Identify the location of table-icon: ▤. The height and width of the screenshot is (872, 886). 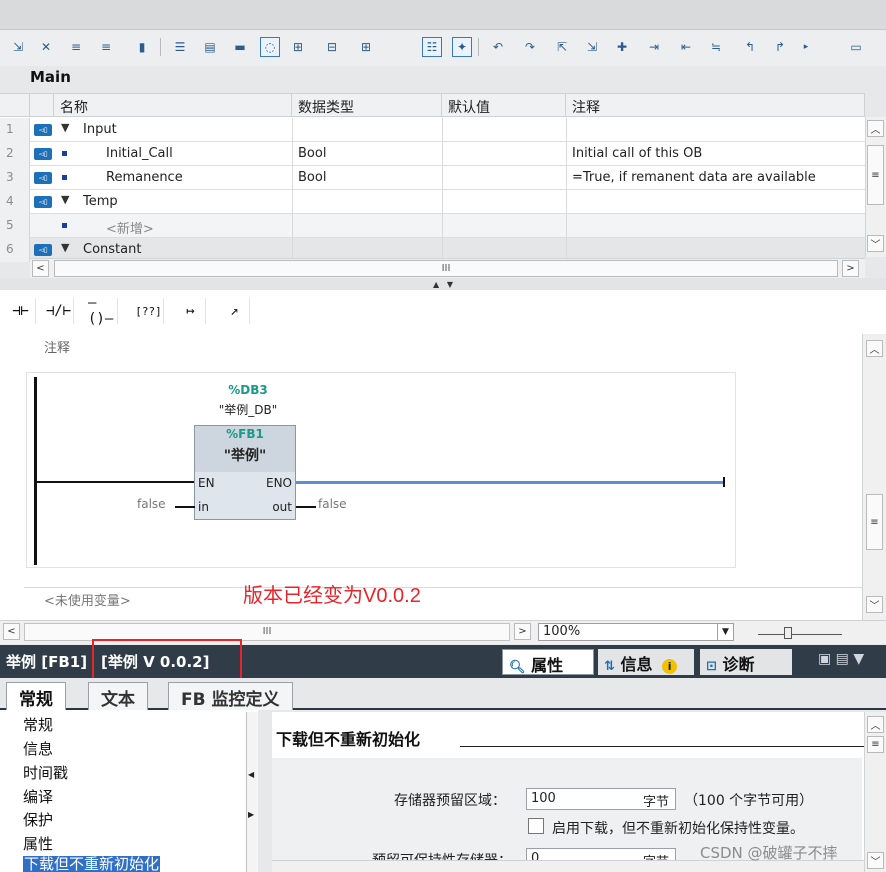
(210, 47).